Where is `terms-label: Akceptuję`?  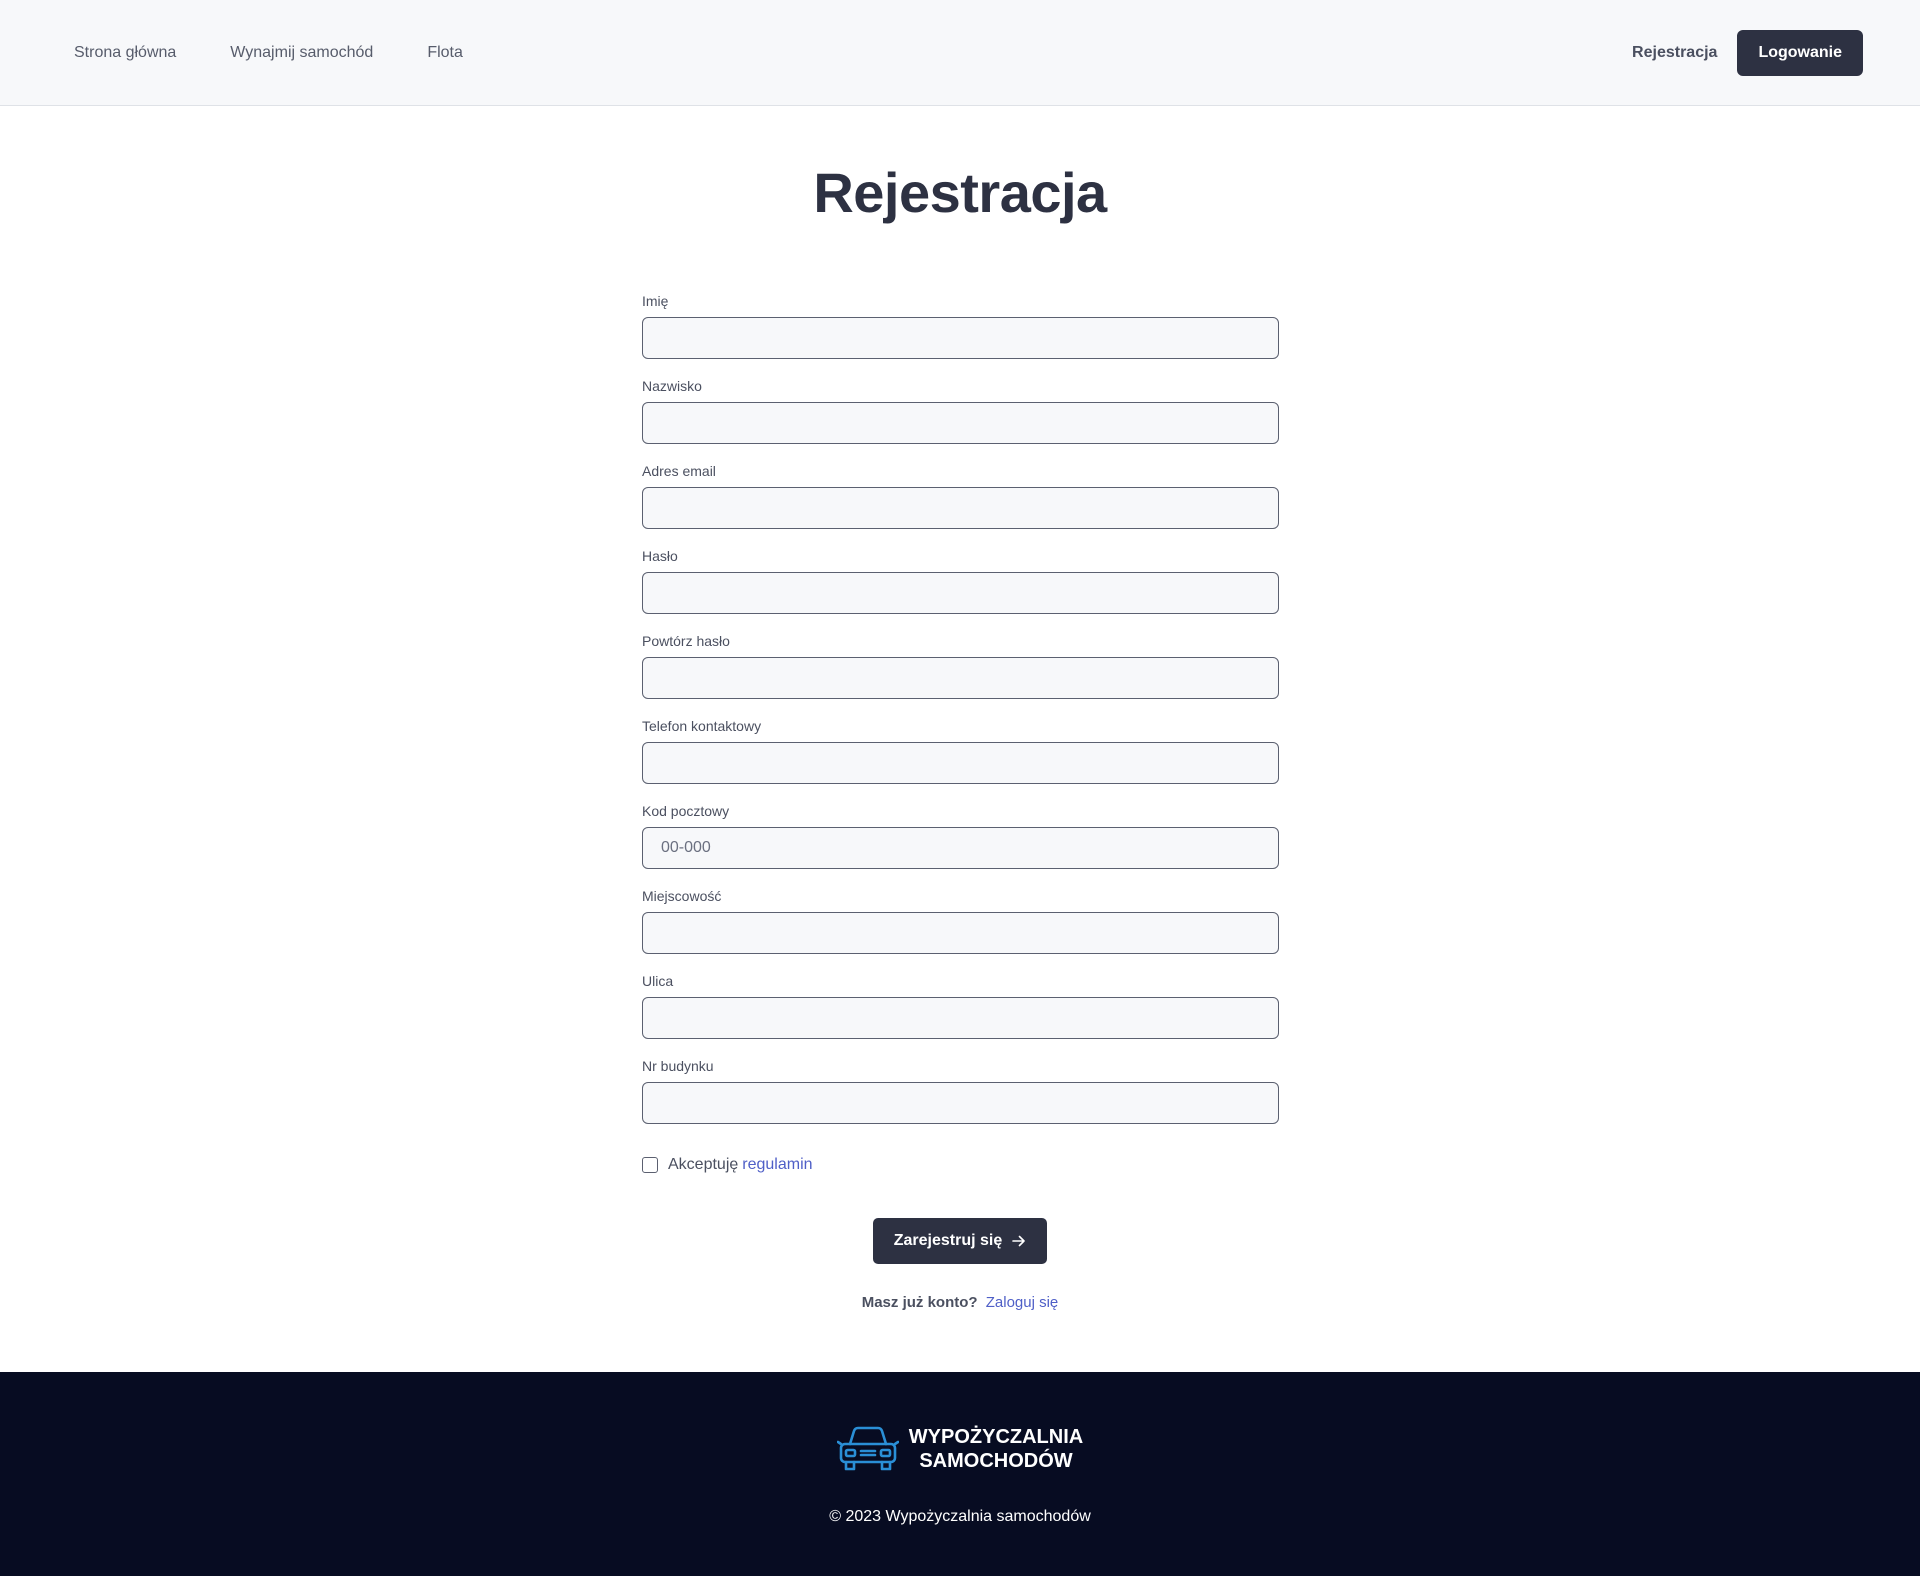
terms-label: Akceptuję is located at coordinates (703, 1164).